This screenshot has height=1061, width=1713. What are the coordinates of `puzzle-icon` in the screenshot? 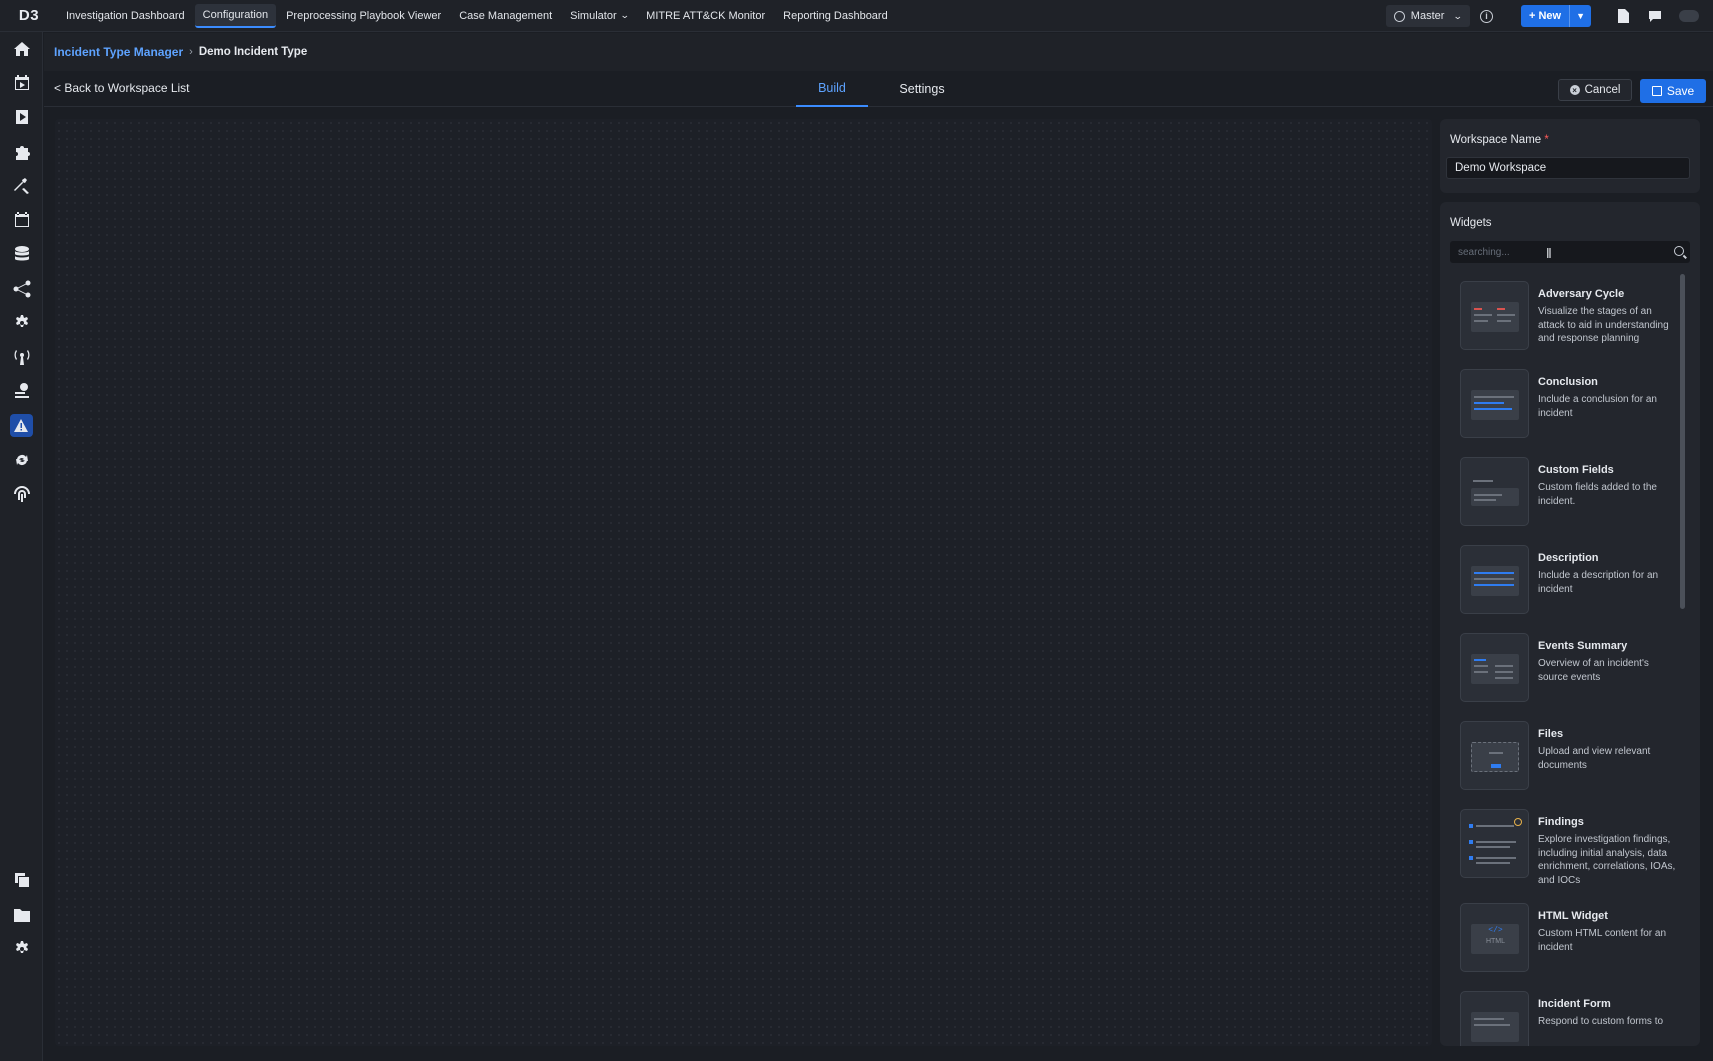 It's located at (21, 151).